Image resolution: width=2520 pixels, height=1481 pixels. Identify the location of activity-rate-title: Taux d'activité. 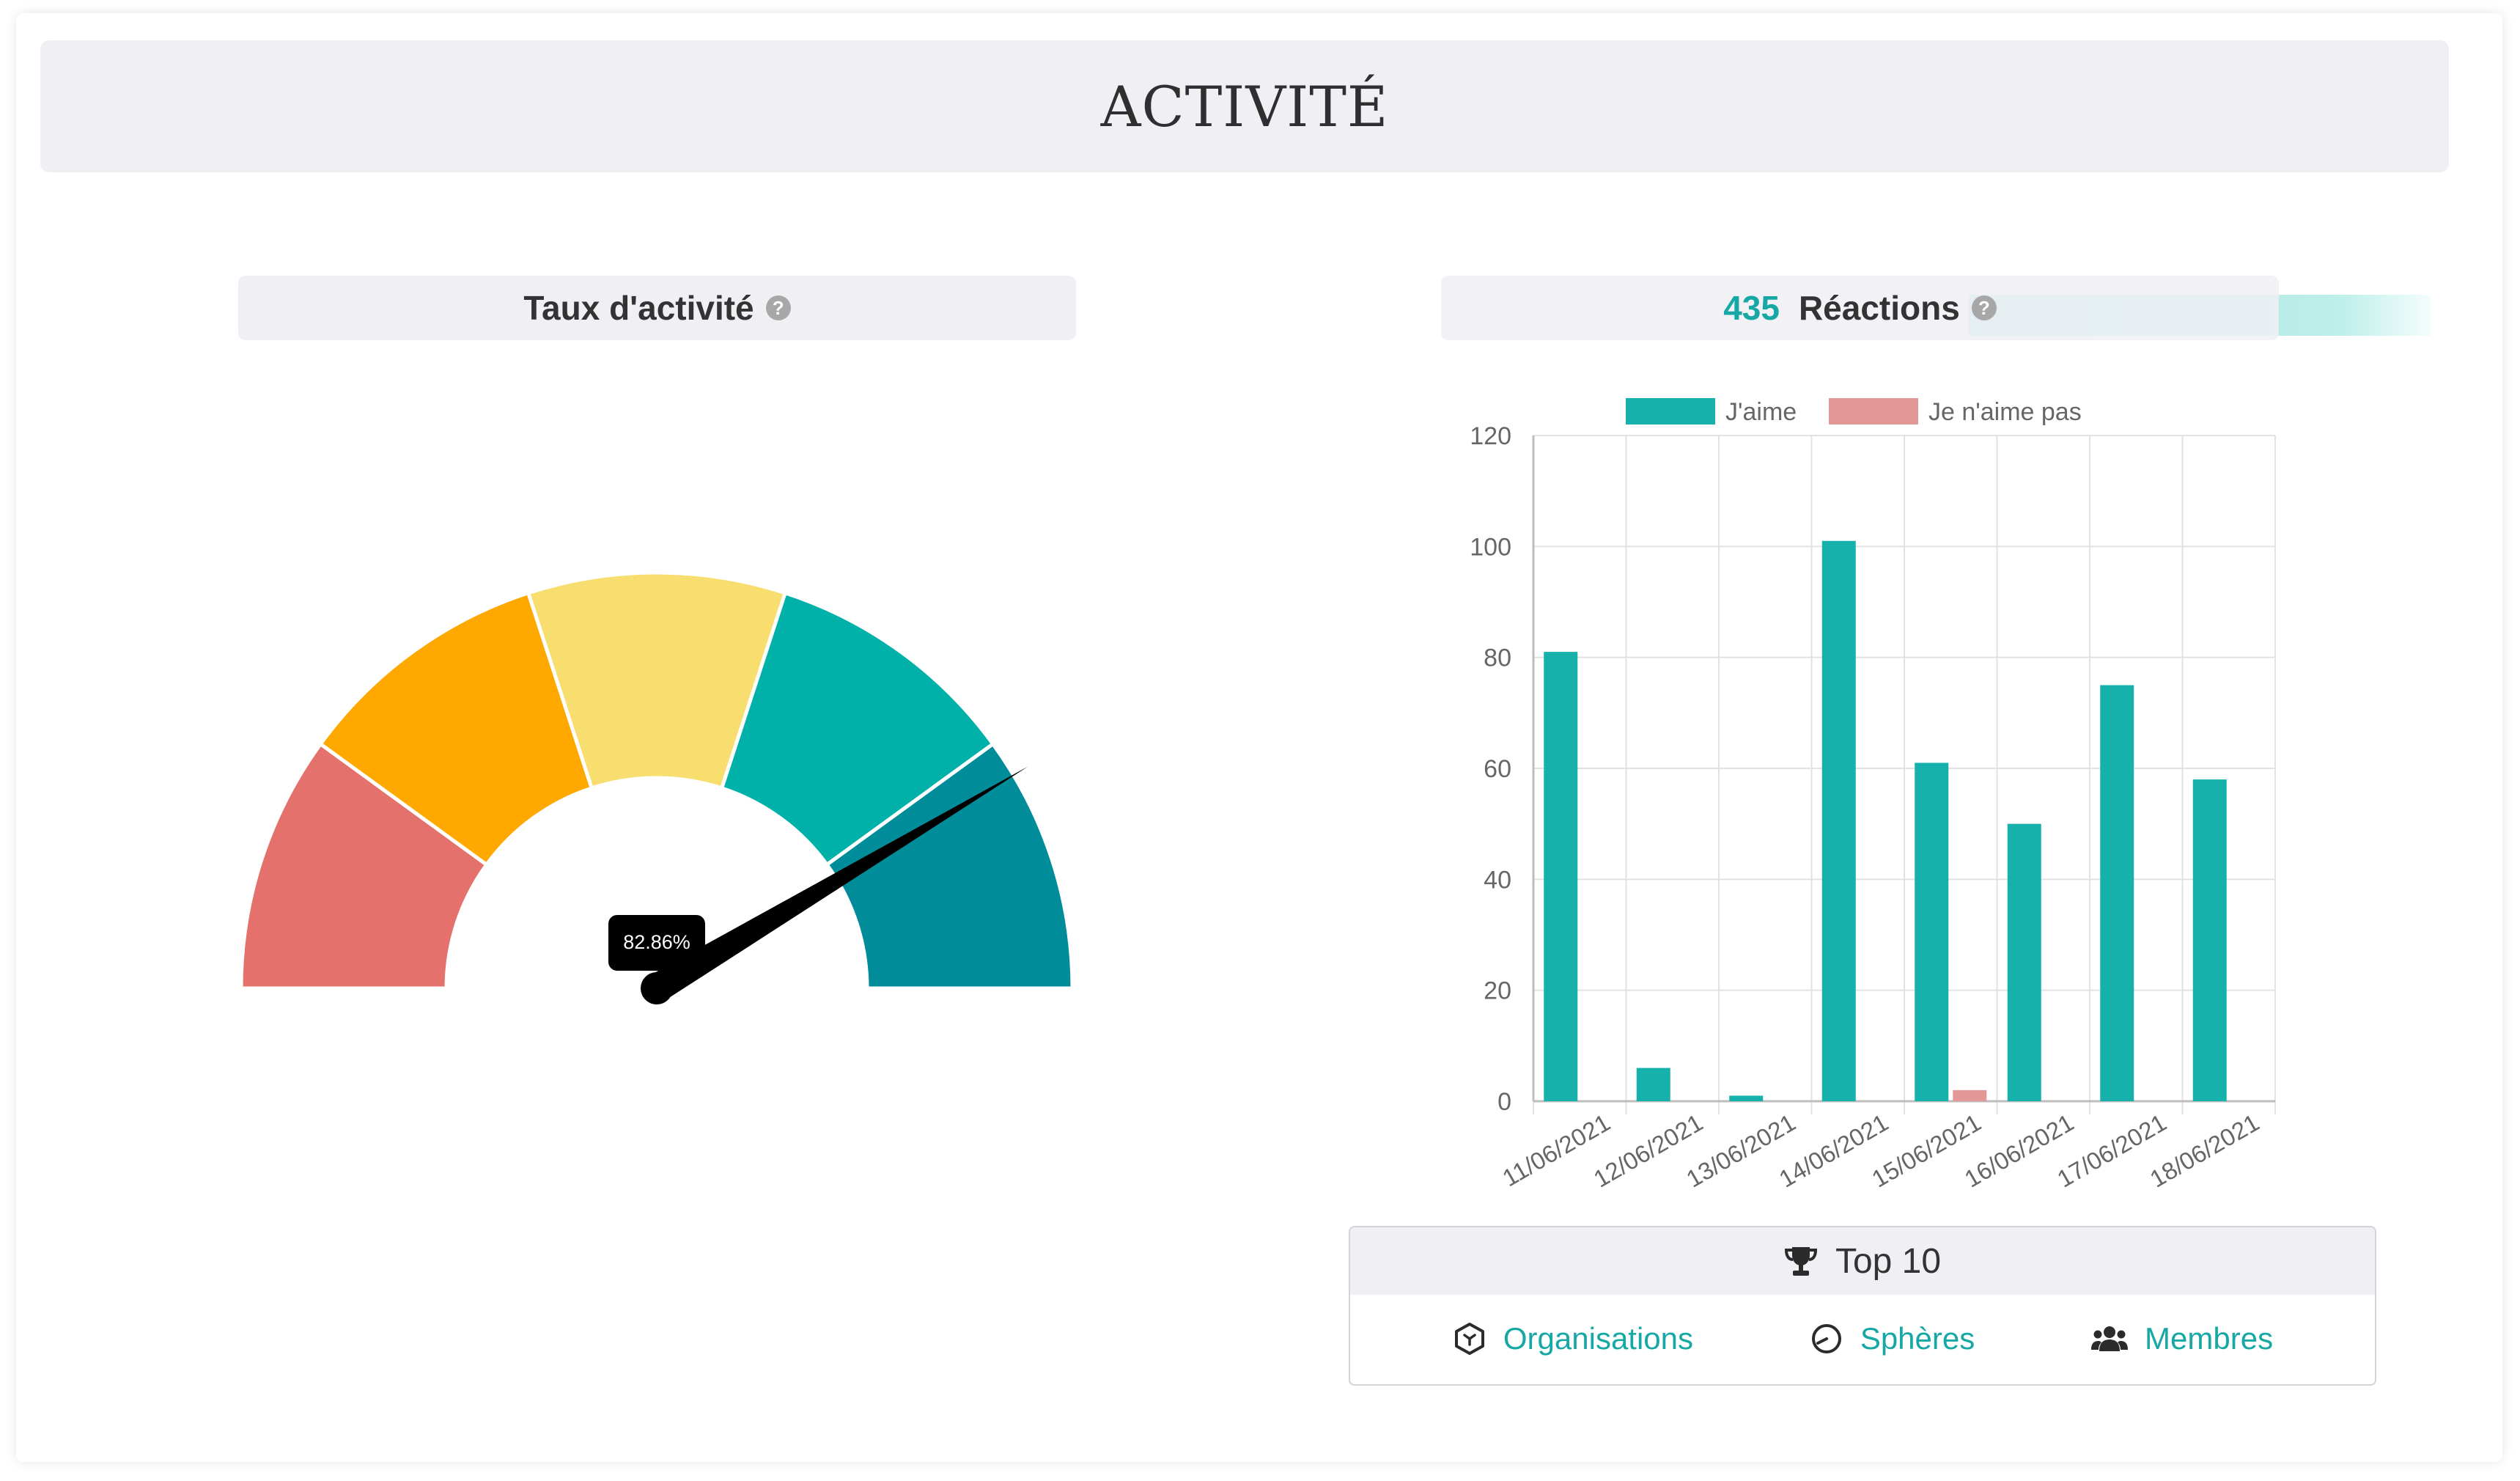
(638, 308).